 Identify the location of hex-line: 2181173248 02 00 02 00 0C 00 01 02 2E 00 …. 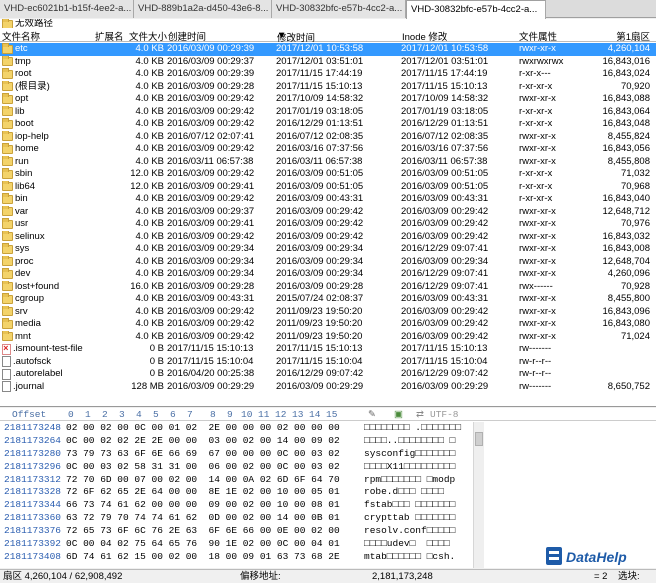
(328, 428).